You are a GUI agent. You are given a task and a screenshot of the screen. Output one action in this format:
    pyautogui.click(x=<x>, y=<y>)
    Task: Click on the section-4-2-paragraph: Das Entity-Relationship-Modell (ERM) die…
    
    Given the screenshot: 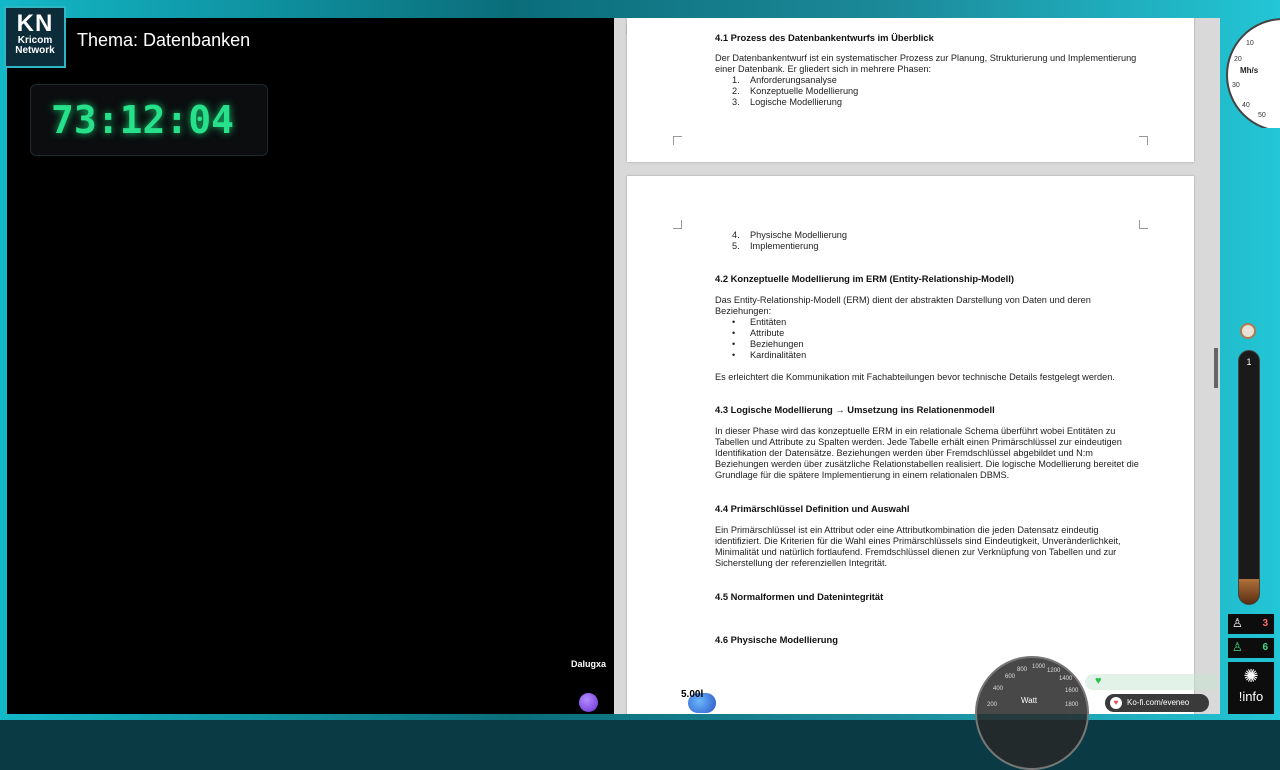 What is the action you would take?
    pyautogui.click(x=903, y=305)
    